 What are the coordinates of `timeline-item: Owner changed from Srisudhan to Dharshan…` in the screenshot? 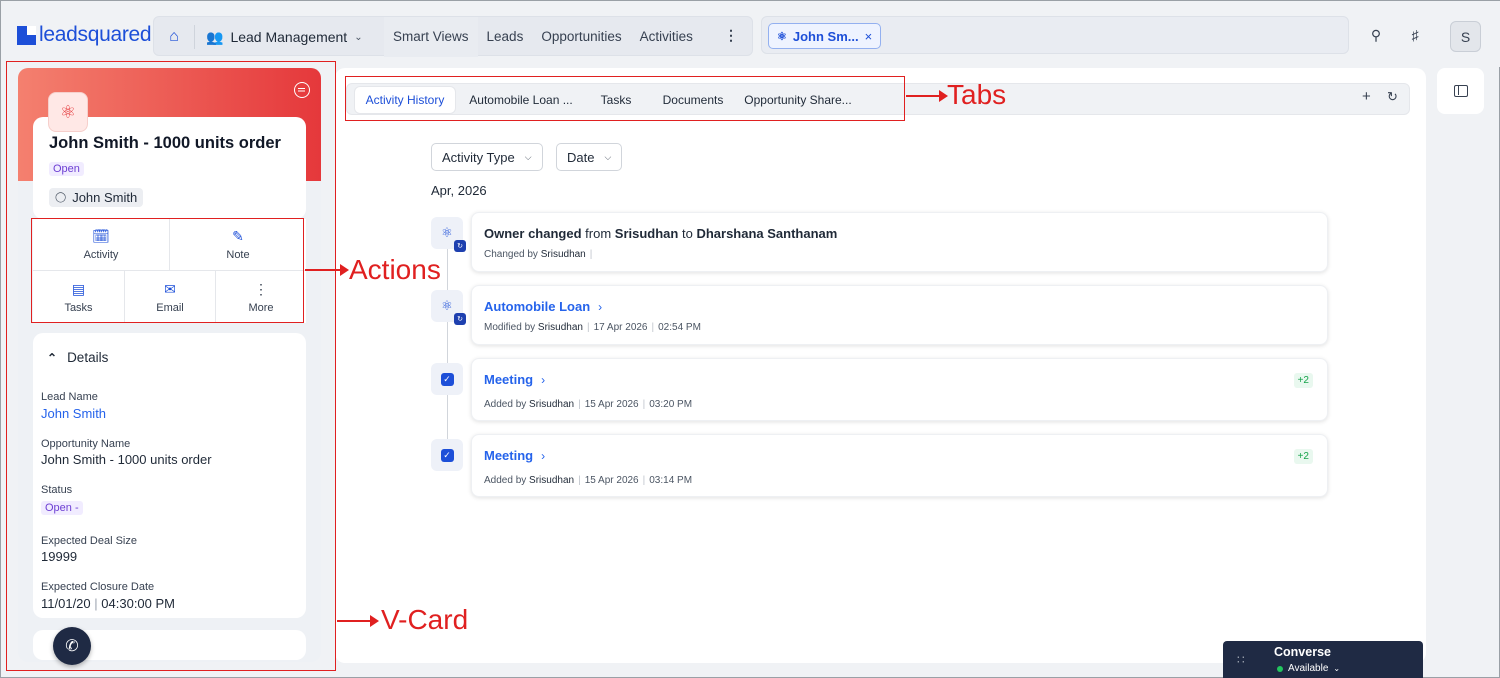 It's located at (899, 242).